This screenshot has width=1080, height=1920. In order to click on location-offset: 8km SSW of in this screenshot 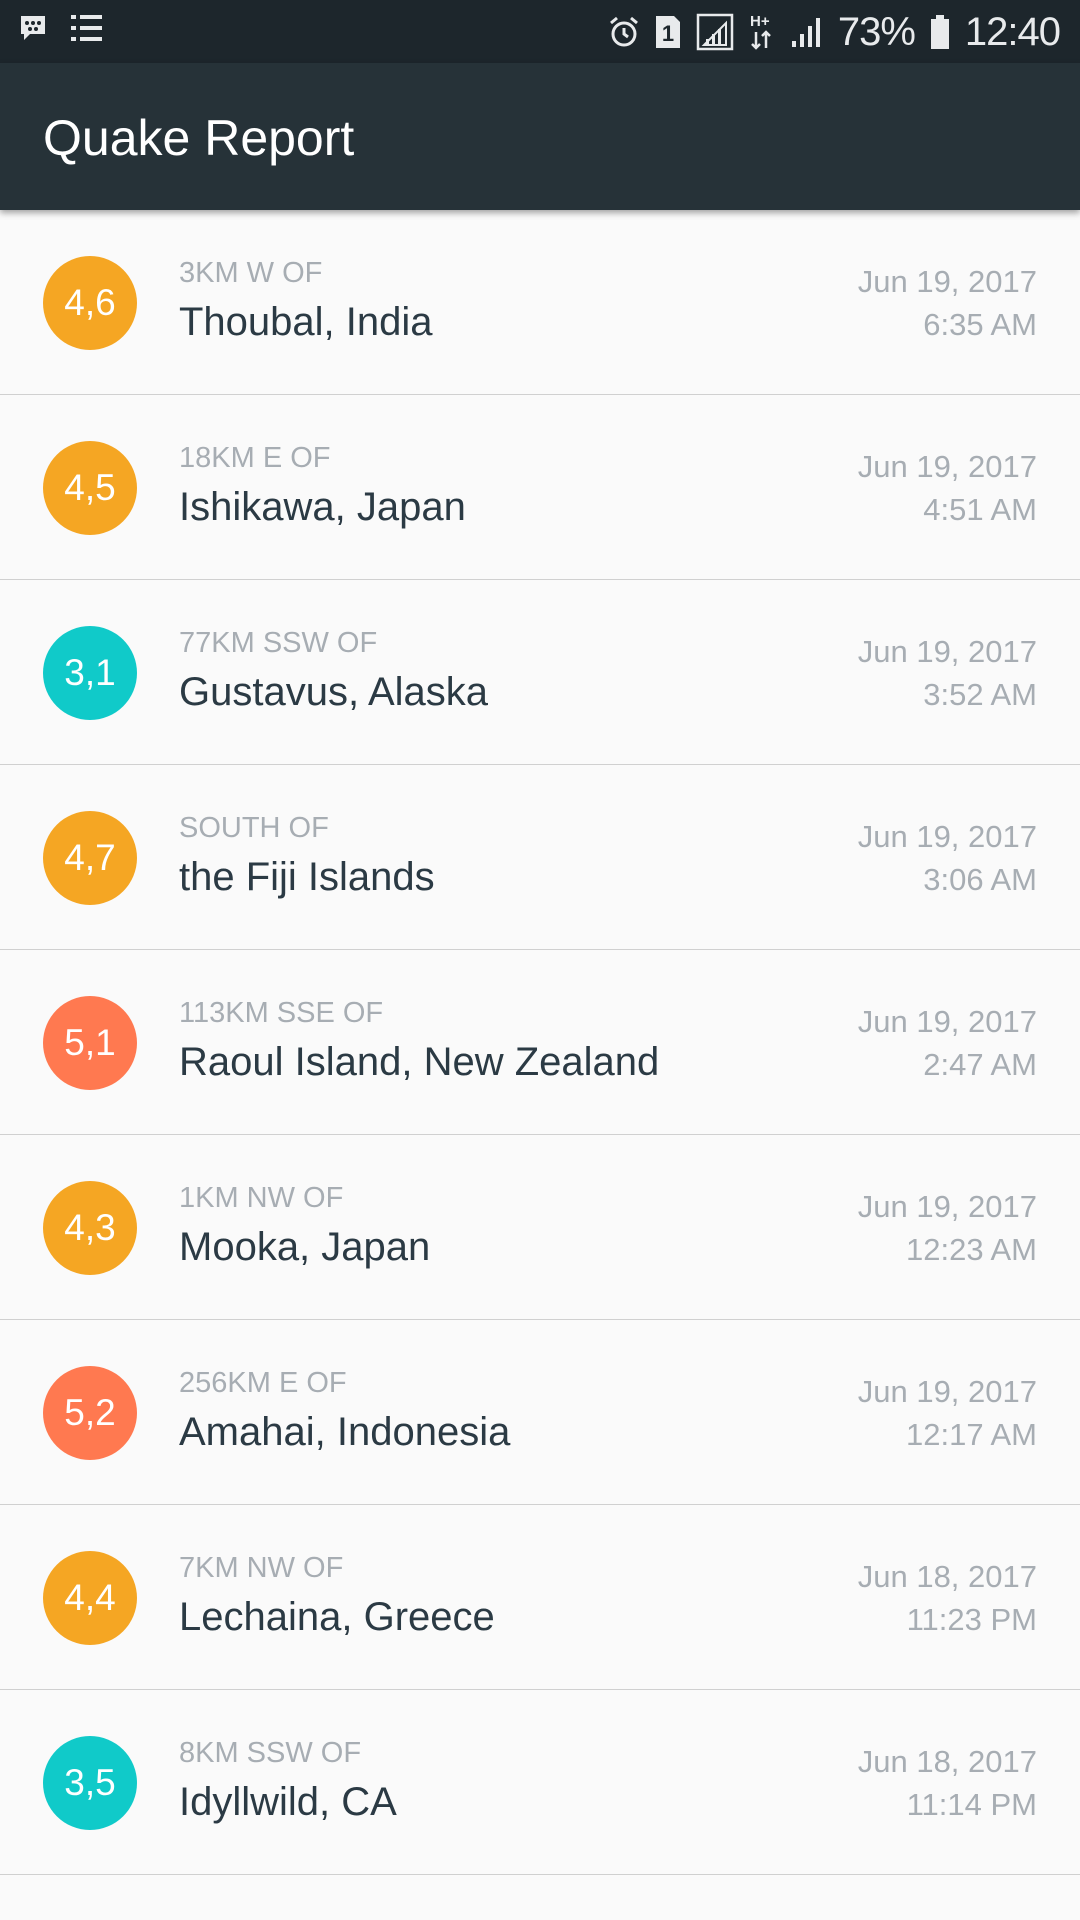, I will do `click(270, 1753)`.